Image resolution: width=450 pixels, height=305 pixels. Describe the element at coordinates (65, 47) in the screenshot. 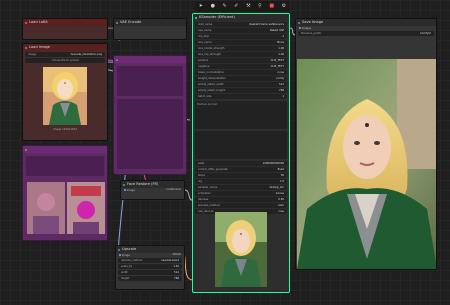

I see `node-header: Load Image` at that location.